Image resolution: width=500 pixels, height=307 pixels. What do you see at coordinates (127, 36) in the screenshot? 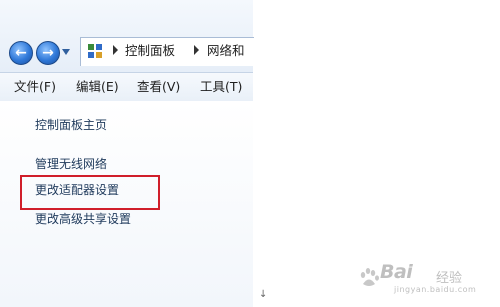
I see `address-toolbar: ← → 控制面板 网络和` at bounding box center [127, 36].